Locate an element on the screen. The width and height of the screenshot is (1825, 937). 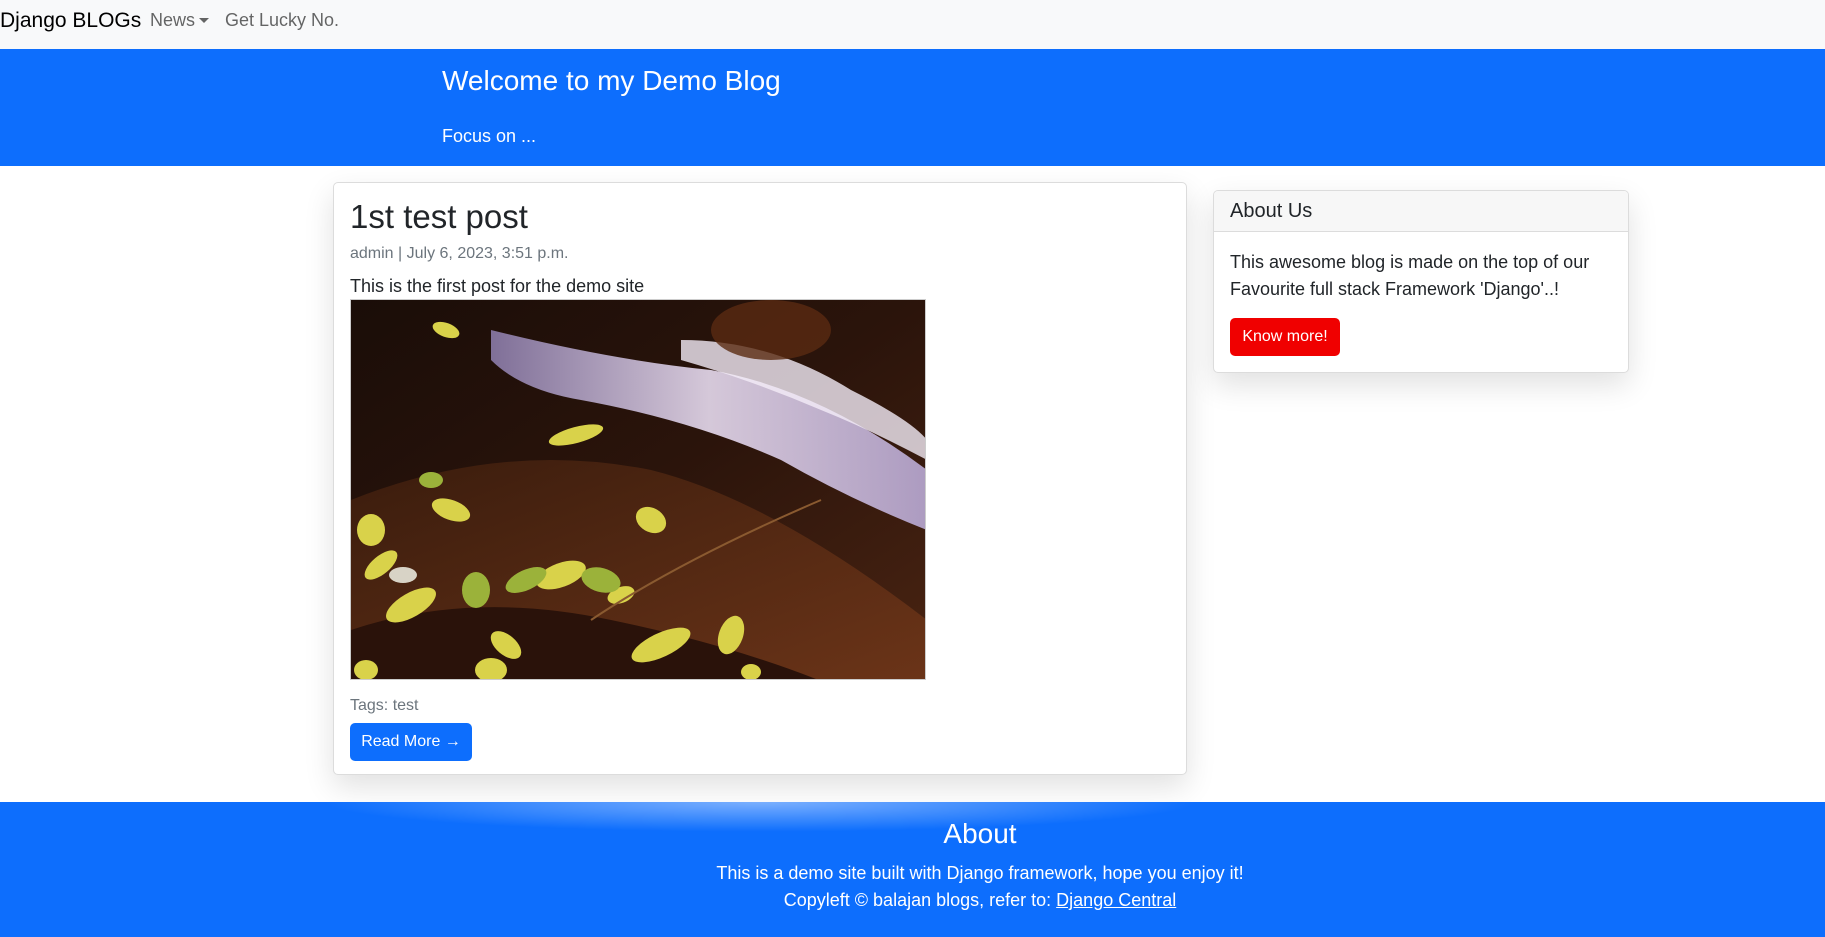
post-meta: admin | July 6, 2023, 3:51 p.m. is located at coordinates (459, 253).